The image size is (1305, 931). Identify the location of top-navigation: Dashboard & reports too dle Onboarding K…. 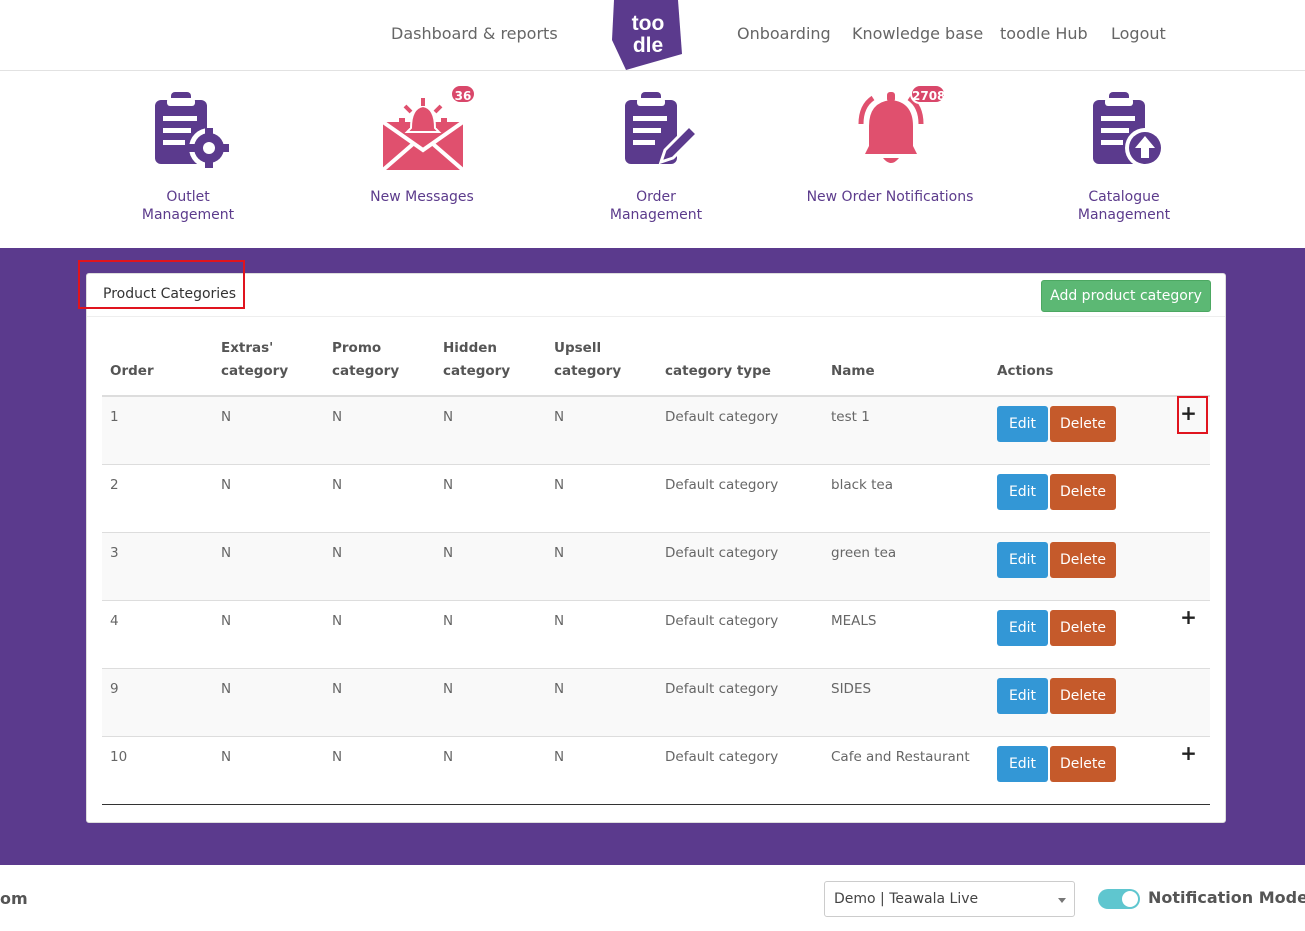
(652, 35).